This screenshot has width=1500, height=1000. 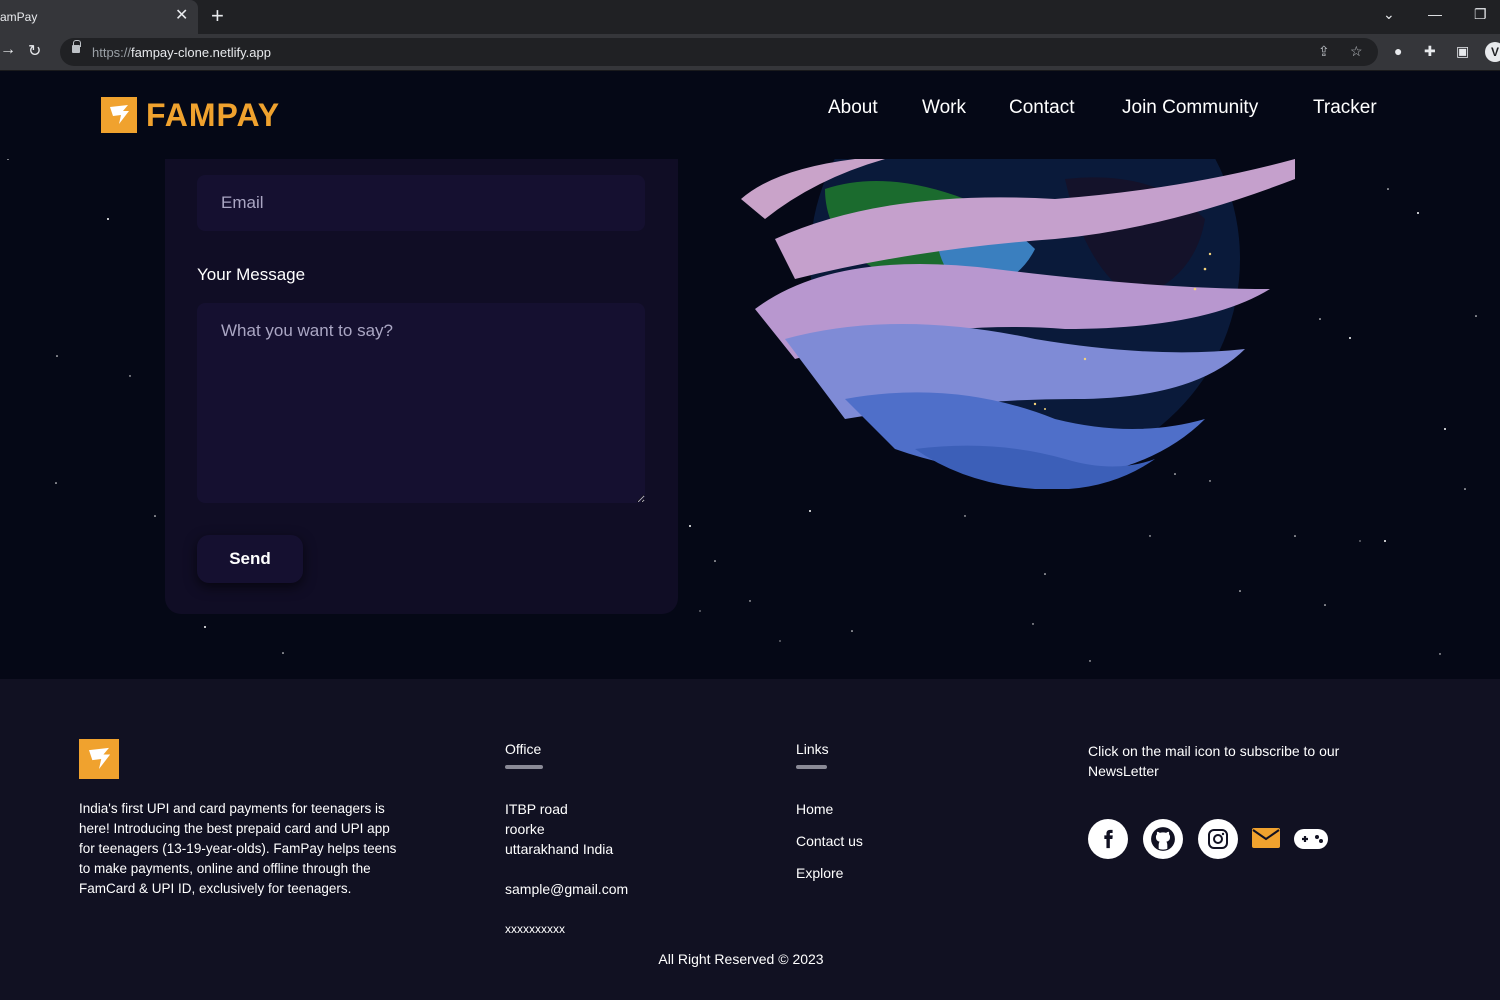 I want to click on links-heading: Links, so click(x=812, y=749).